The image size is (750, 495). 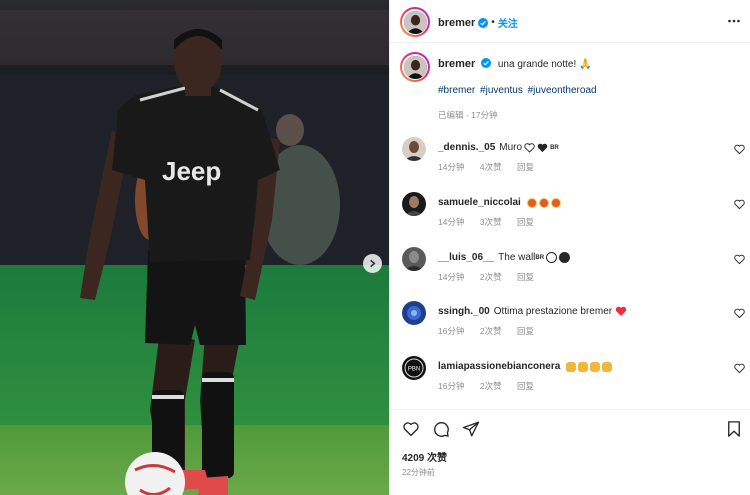 I want to click on header-avatar, so click(x=415, y=22).